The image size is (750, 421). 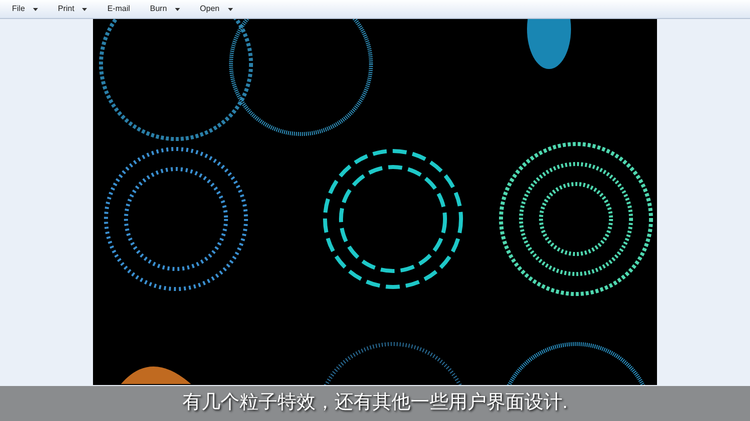 I want to click on menu-button: Print, so click(x=73, y=9).